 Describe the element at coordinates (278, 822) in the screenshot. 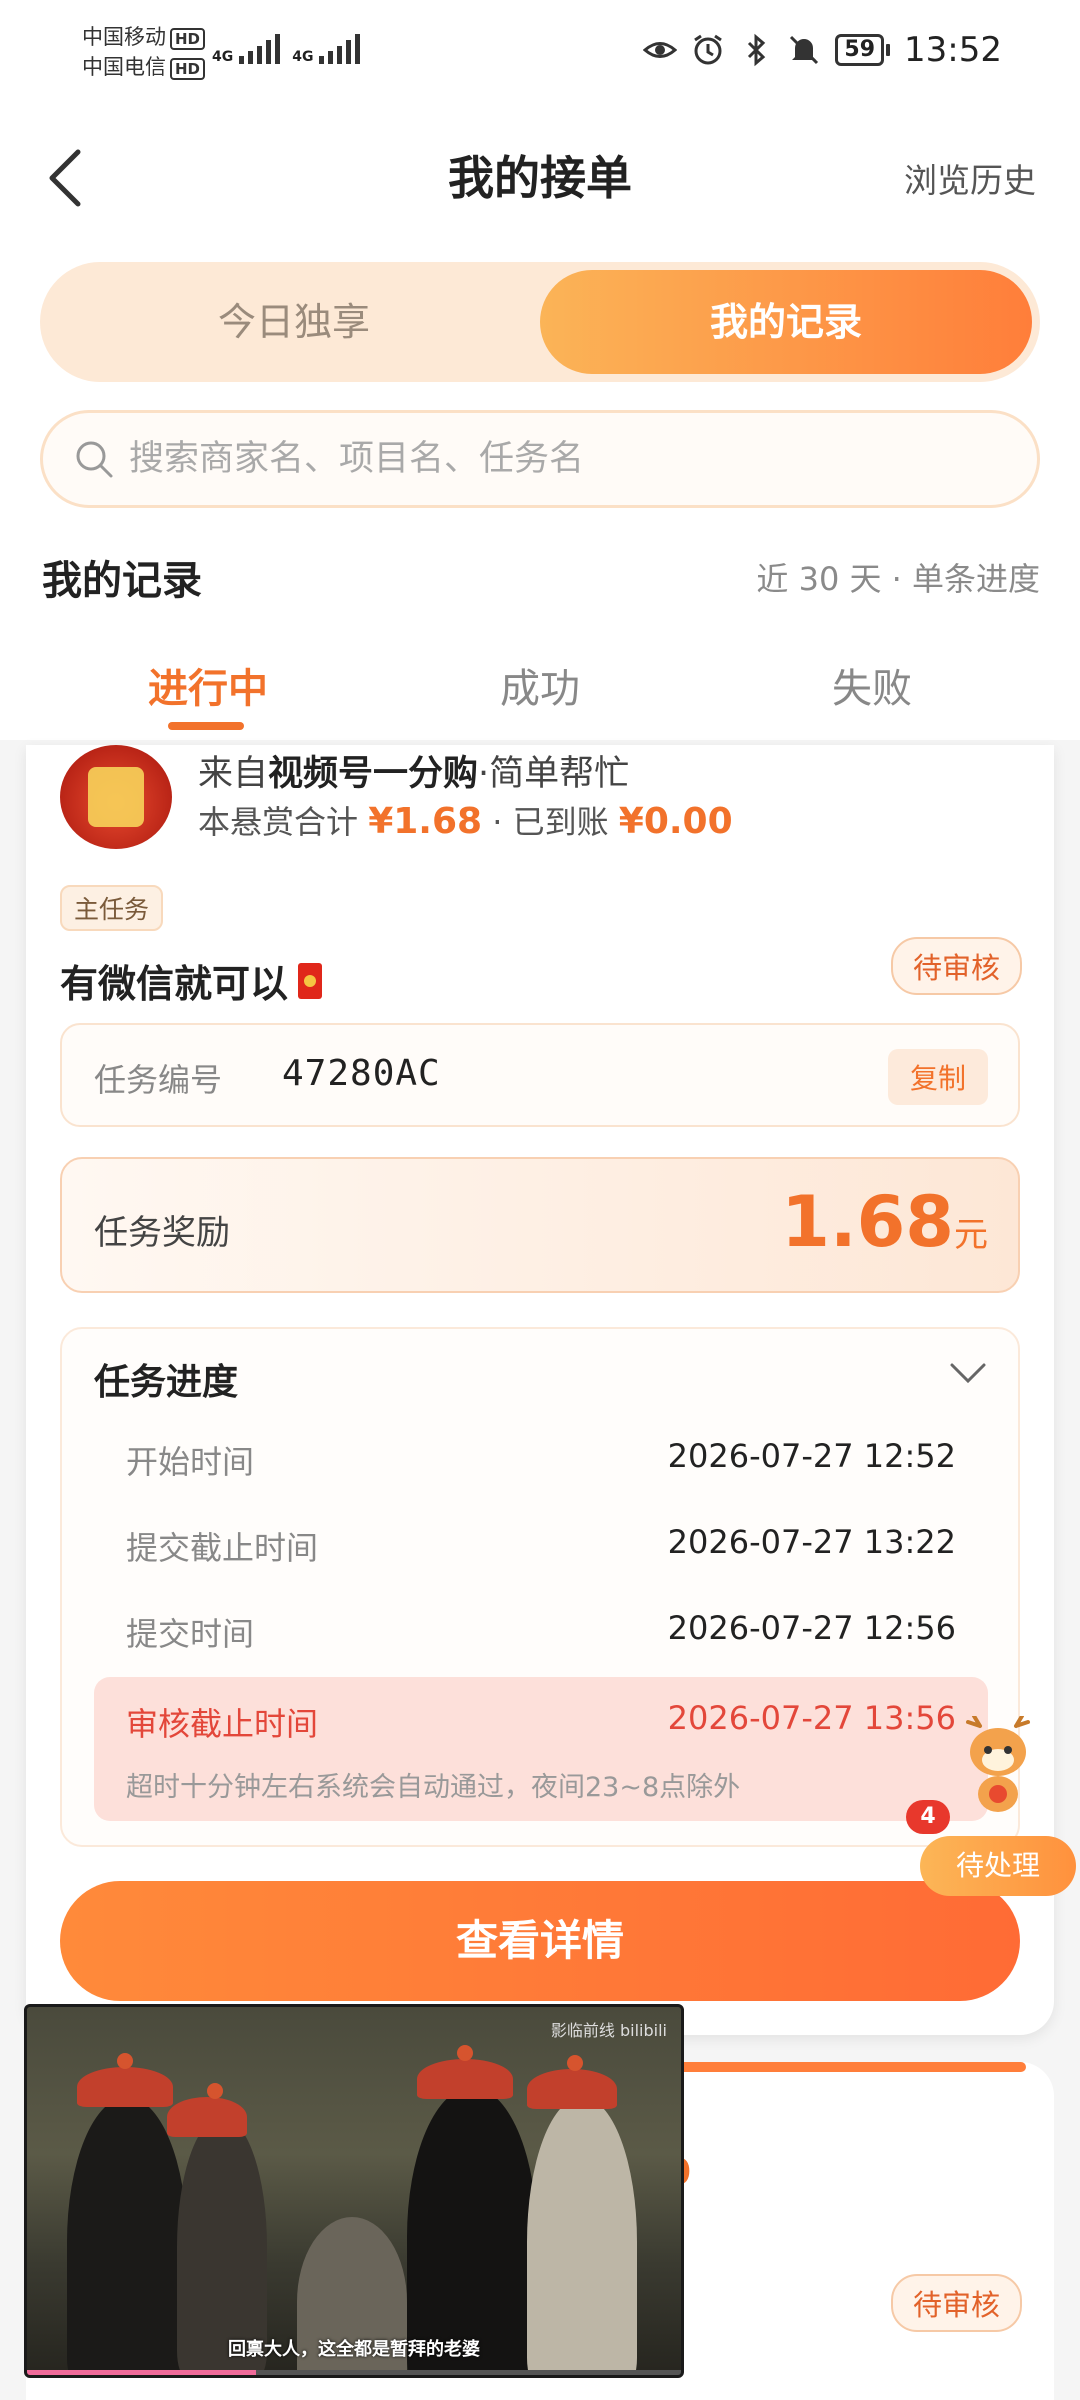

I see `bounty-label: 本悬赏合计` at that location.